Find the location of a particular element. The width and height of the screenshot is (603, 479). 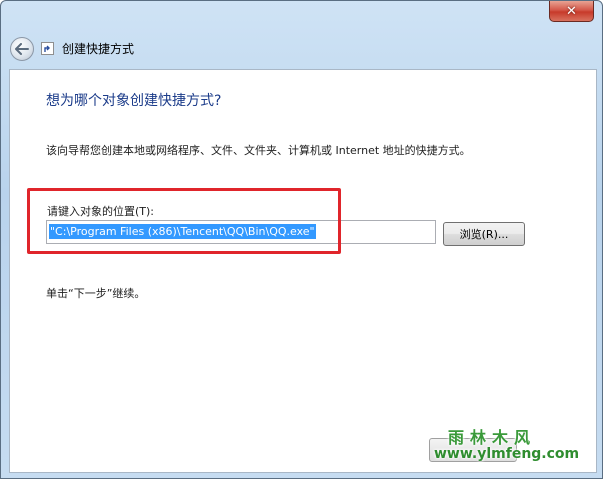

window-title: 创建快捷方式 is located at coordinates (98, 49).